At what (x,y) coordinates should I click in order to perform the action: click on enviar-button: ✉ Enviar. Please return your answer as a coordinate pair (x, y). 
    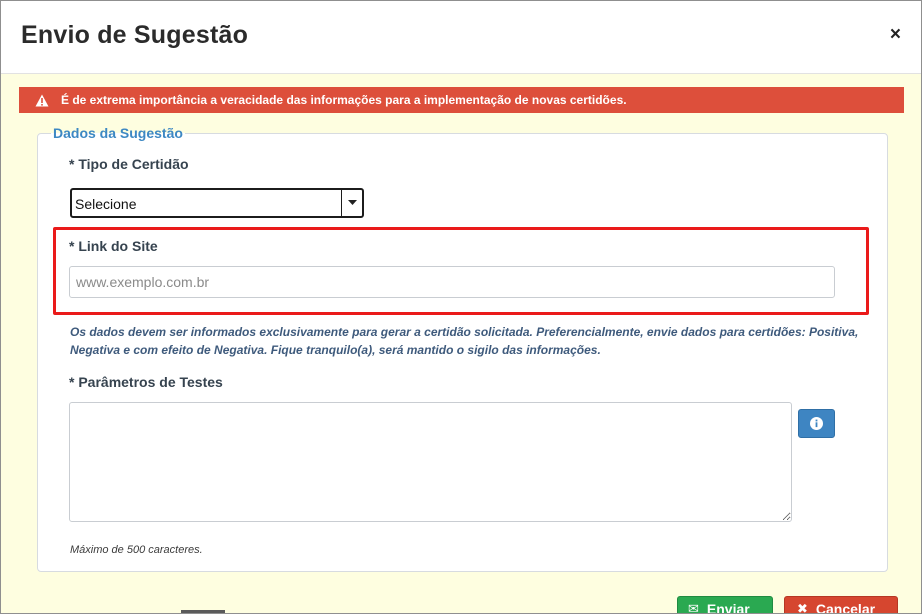
    Looking at the image, I should click on (725, 605).